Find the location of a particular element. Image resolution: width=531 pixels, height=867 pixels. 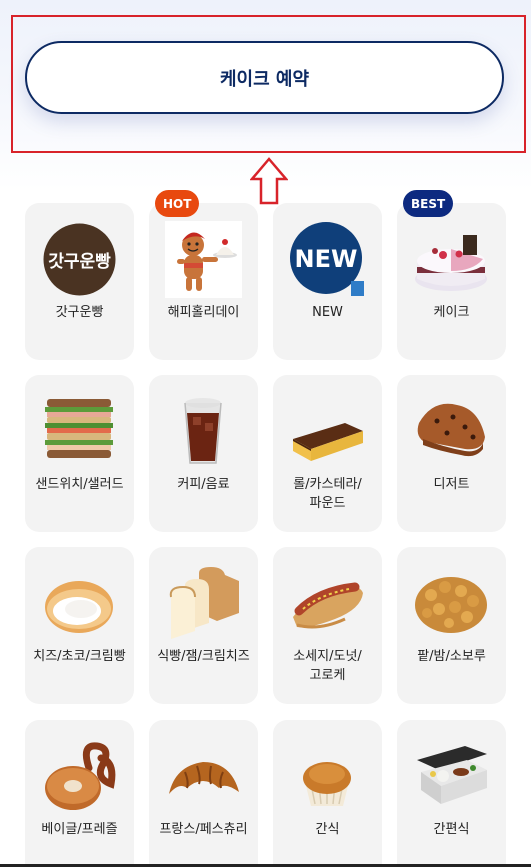

category-card-cake: BEST 케이크 is located at coordinates (451, 275).